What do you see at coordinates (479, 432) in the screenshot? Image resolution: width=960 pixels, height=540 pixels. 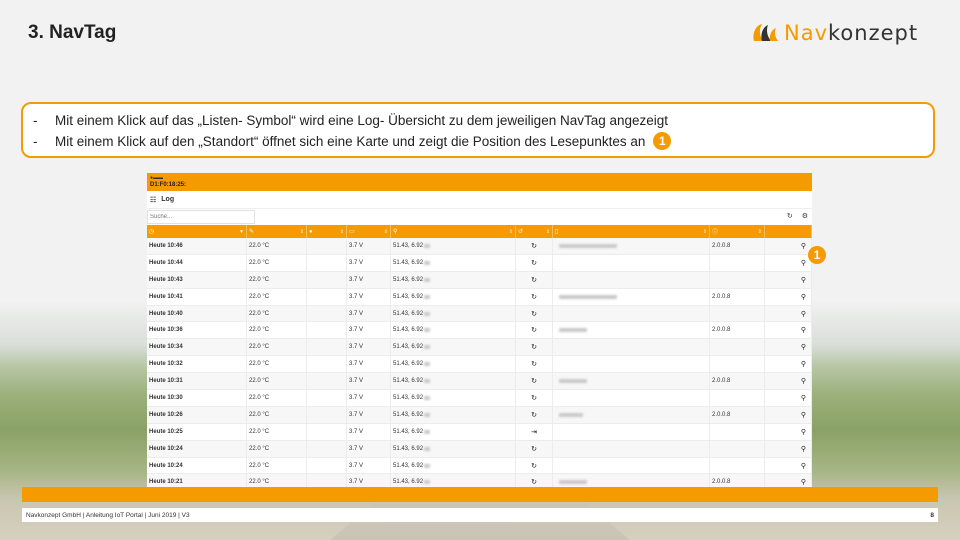 I see `table-row: Heute 10:25 22.0 °C 3.7 V 51.43, 6.92 ⇥ ⚲` at bounding box center [479, 432].